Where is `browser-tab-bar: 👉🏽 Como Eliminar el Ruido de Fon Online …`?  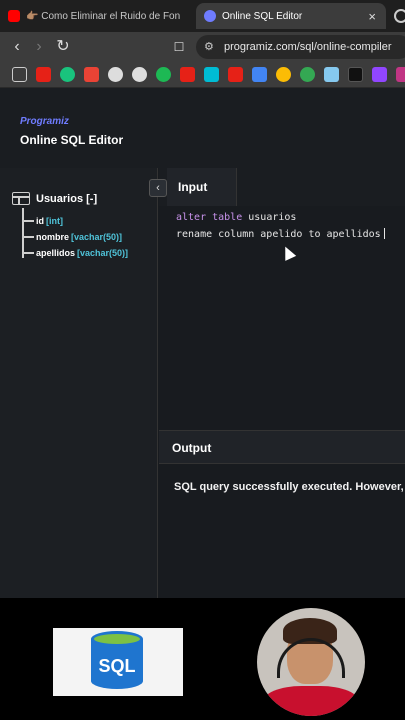
browser-tab-bar: 👉🏽 Como Eliminar el Ruido de Fon Online … is located at coordinates (202, 16).